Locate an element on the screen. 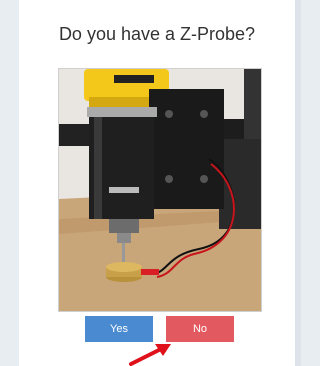 Image resolution: width=320 pixels, height=366 pixels. dialog-title: Do you have a Z-Probe? is located at coordinates (157, 34).